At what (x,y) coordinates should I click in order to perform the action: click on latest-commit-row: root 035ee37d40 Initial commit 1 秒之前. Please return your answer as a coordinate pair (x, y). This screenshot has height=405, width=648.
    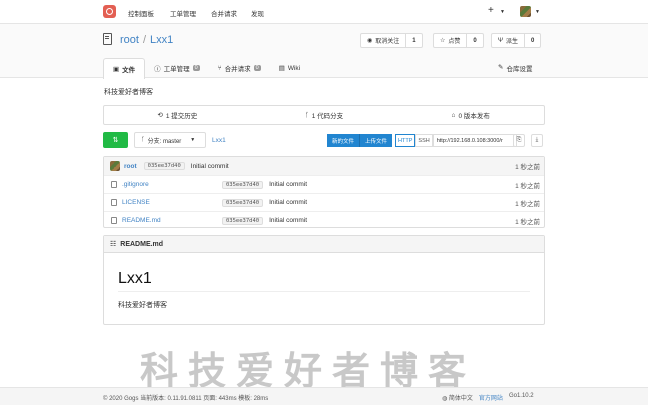
    Looking at the image, I should click on (324, 166).